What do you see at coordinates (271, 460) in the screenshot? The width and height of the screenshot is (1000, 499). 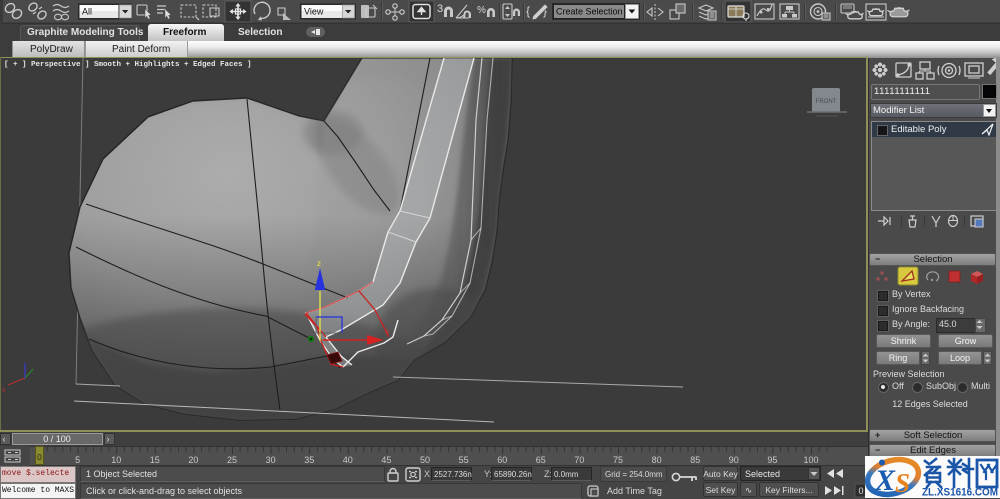 I see `svg-text: 30` at bounding box center [271, 460].